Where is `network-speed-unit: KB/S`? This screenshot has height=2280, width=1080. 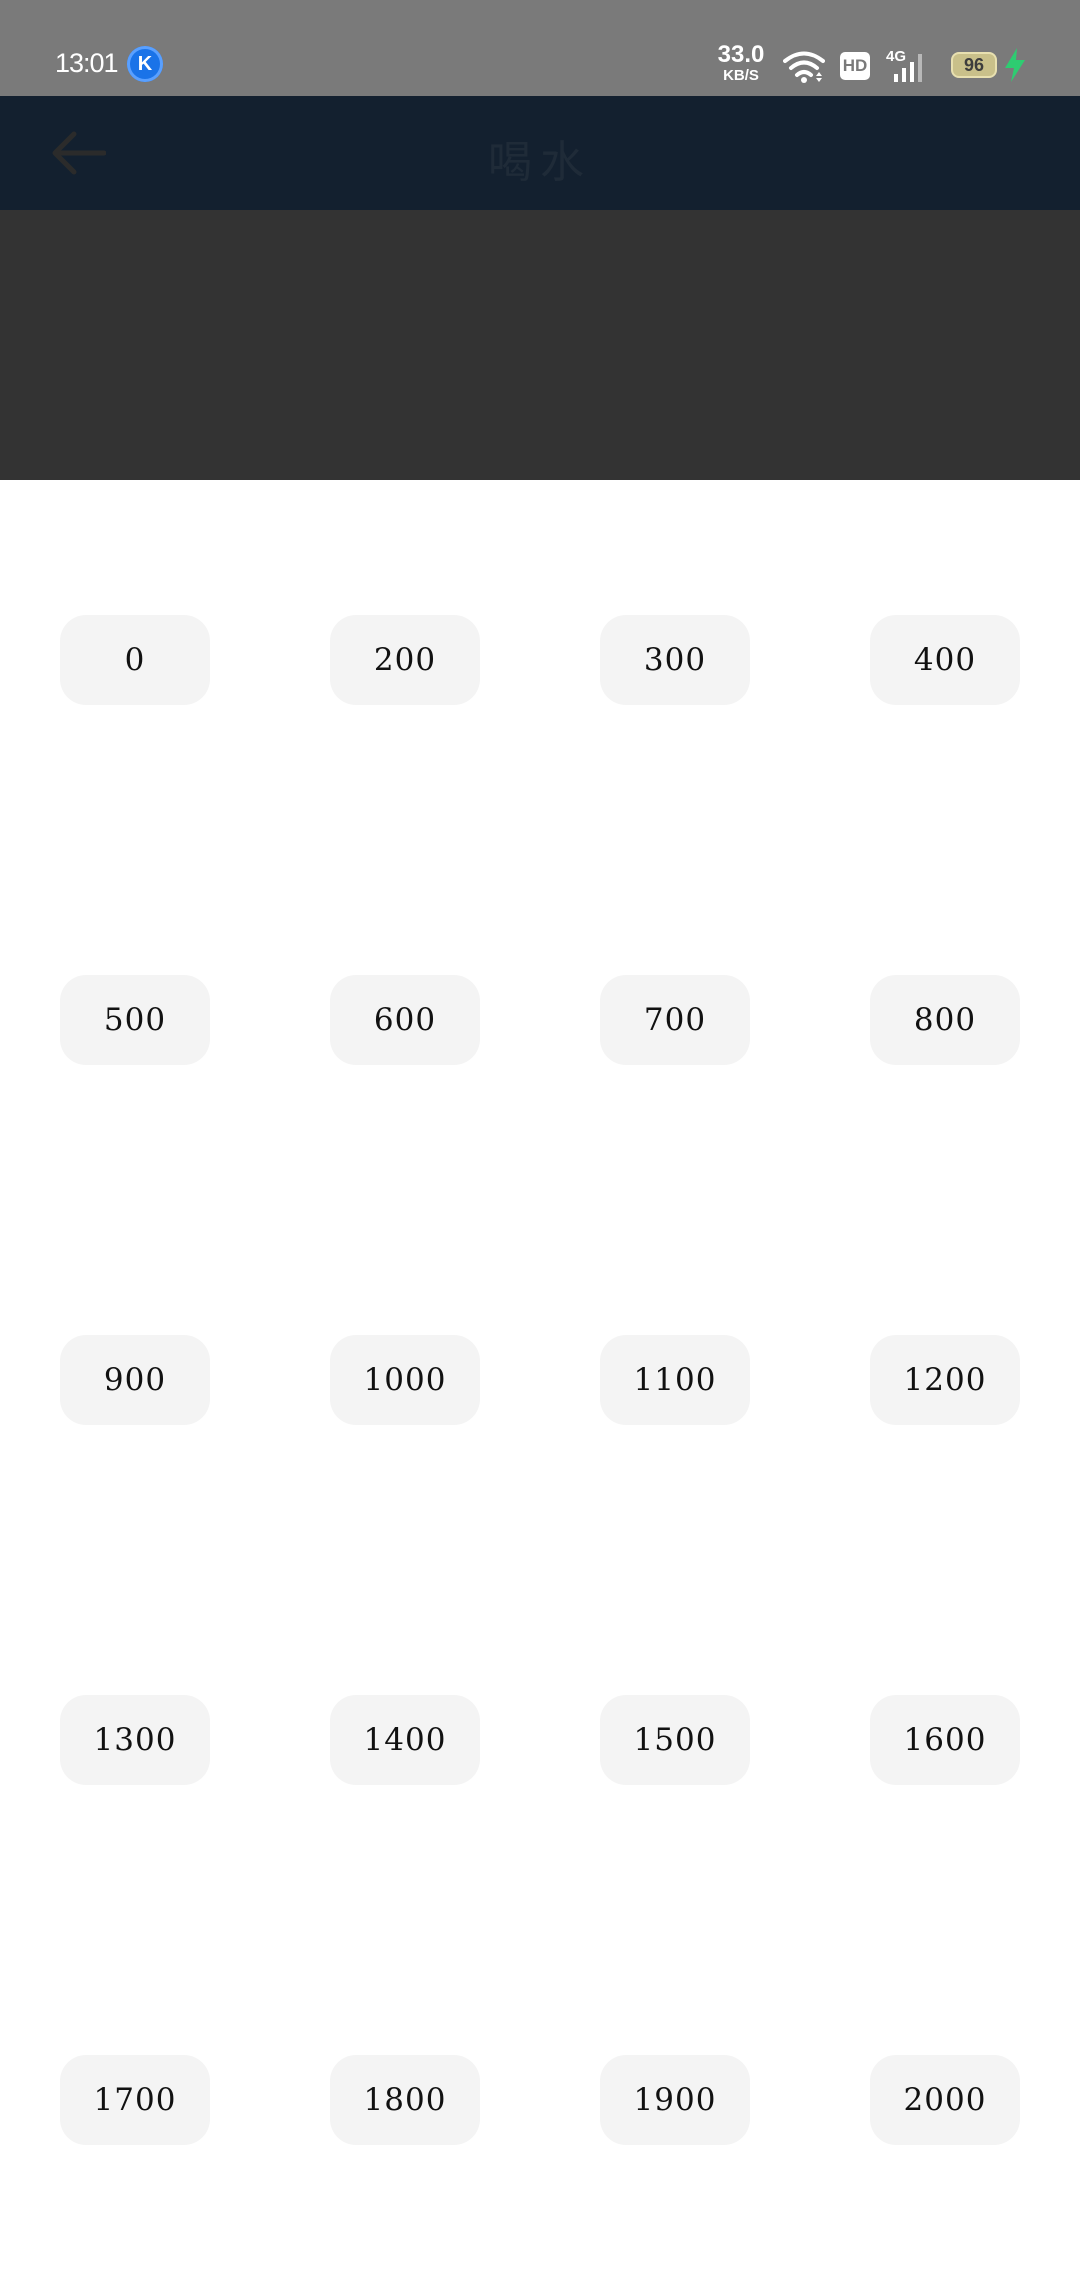
network-speed-unit: KB/S is located at coordinates (741, 75).